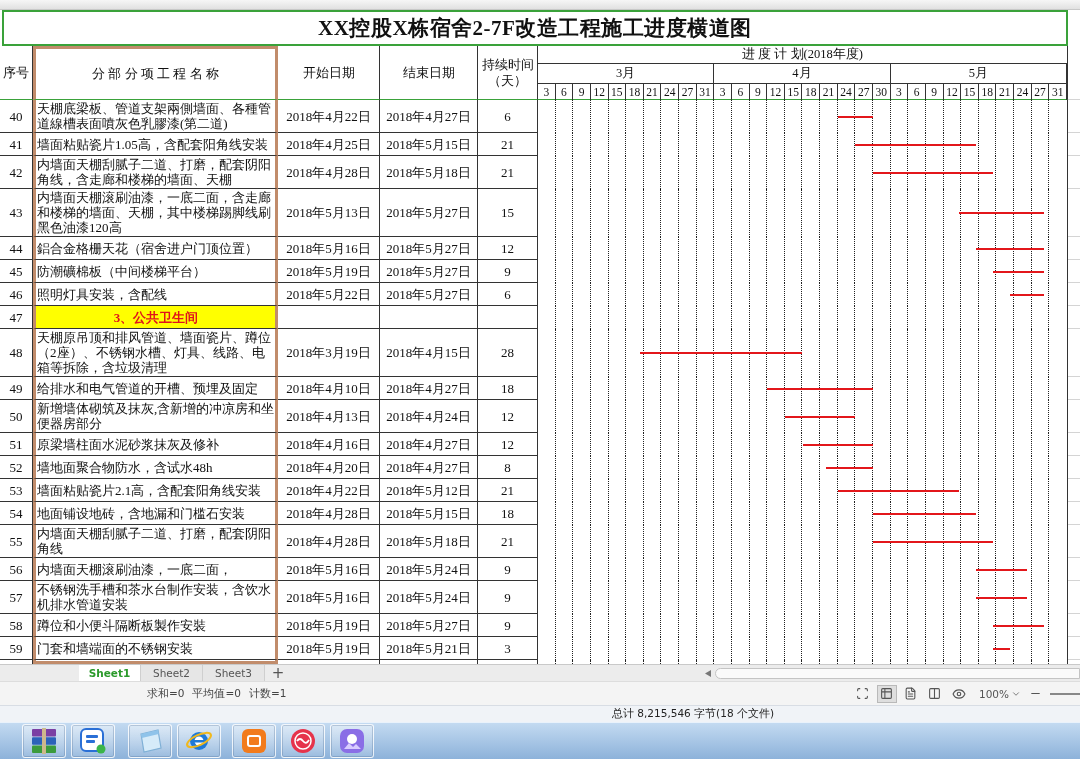 This screenshot has height=759, width=1080. Describe the element at coordinates (16, 213) in the screenshot. I see `table-cell: 43` at that location.